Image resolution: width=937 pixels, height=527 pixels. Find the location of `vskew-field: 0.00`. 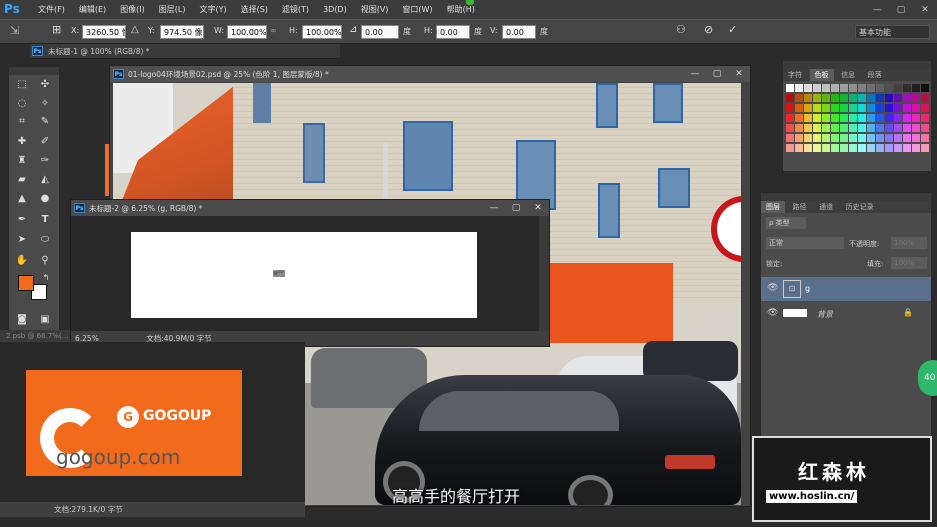

vskew-field: 0.00 is located at coordinates (519, 32).